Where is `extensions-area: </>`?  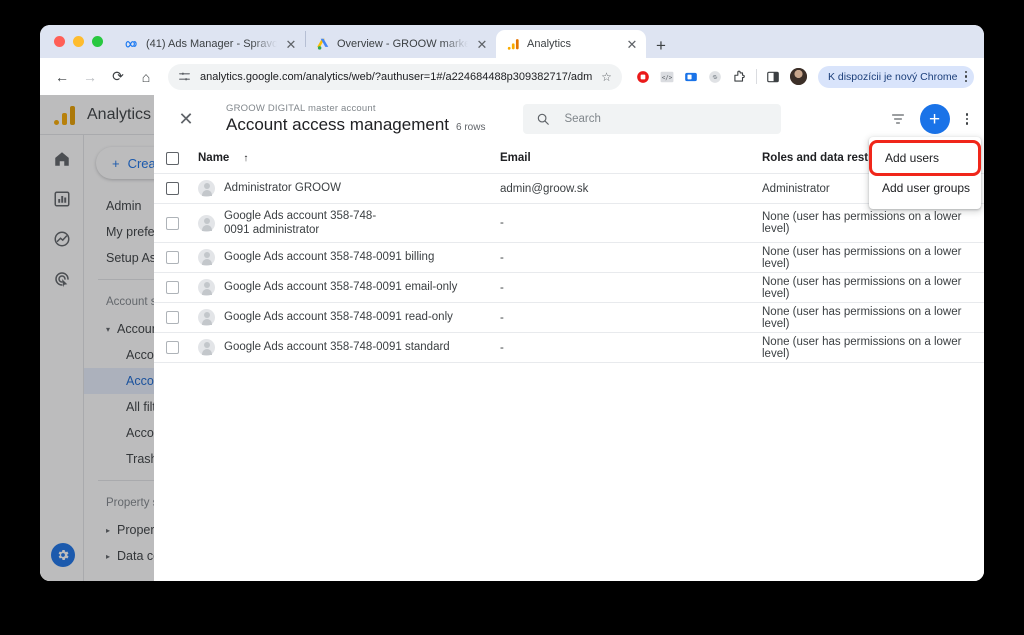 extensions-area: </> is located at coordinates (719, 76).